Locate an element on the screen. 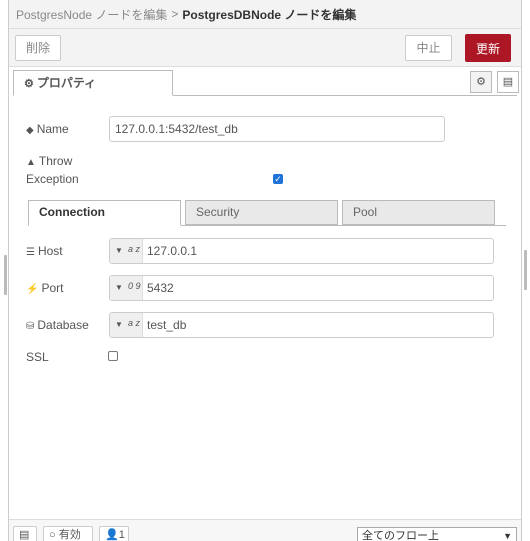  help-book-button: ▤ is located at coordinates (25, 533).